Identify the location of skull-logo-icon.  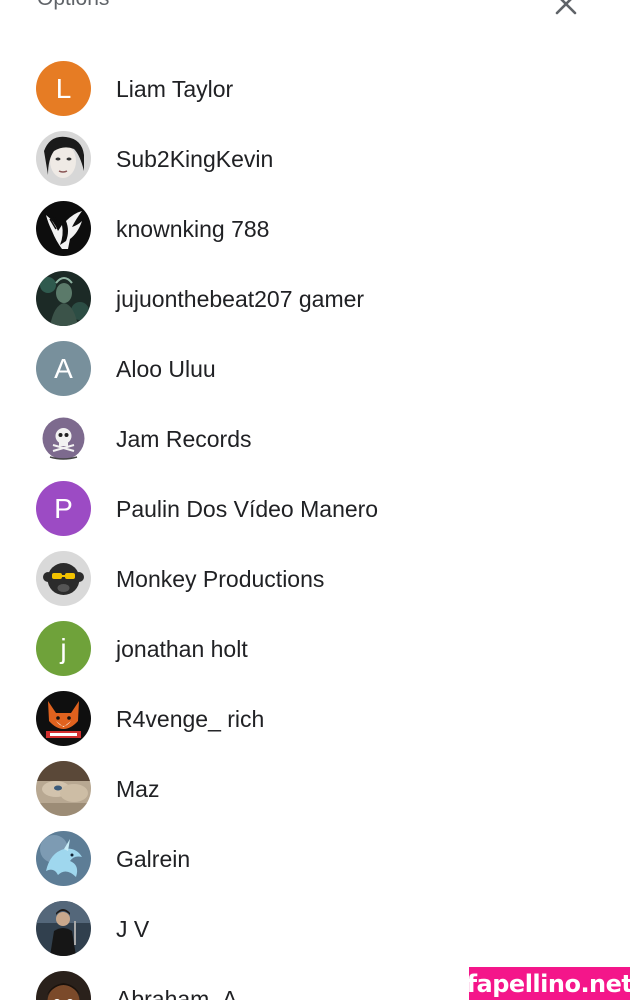
(63, 438).